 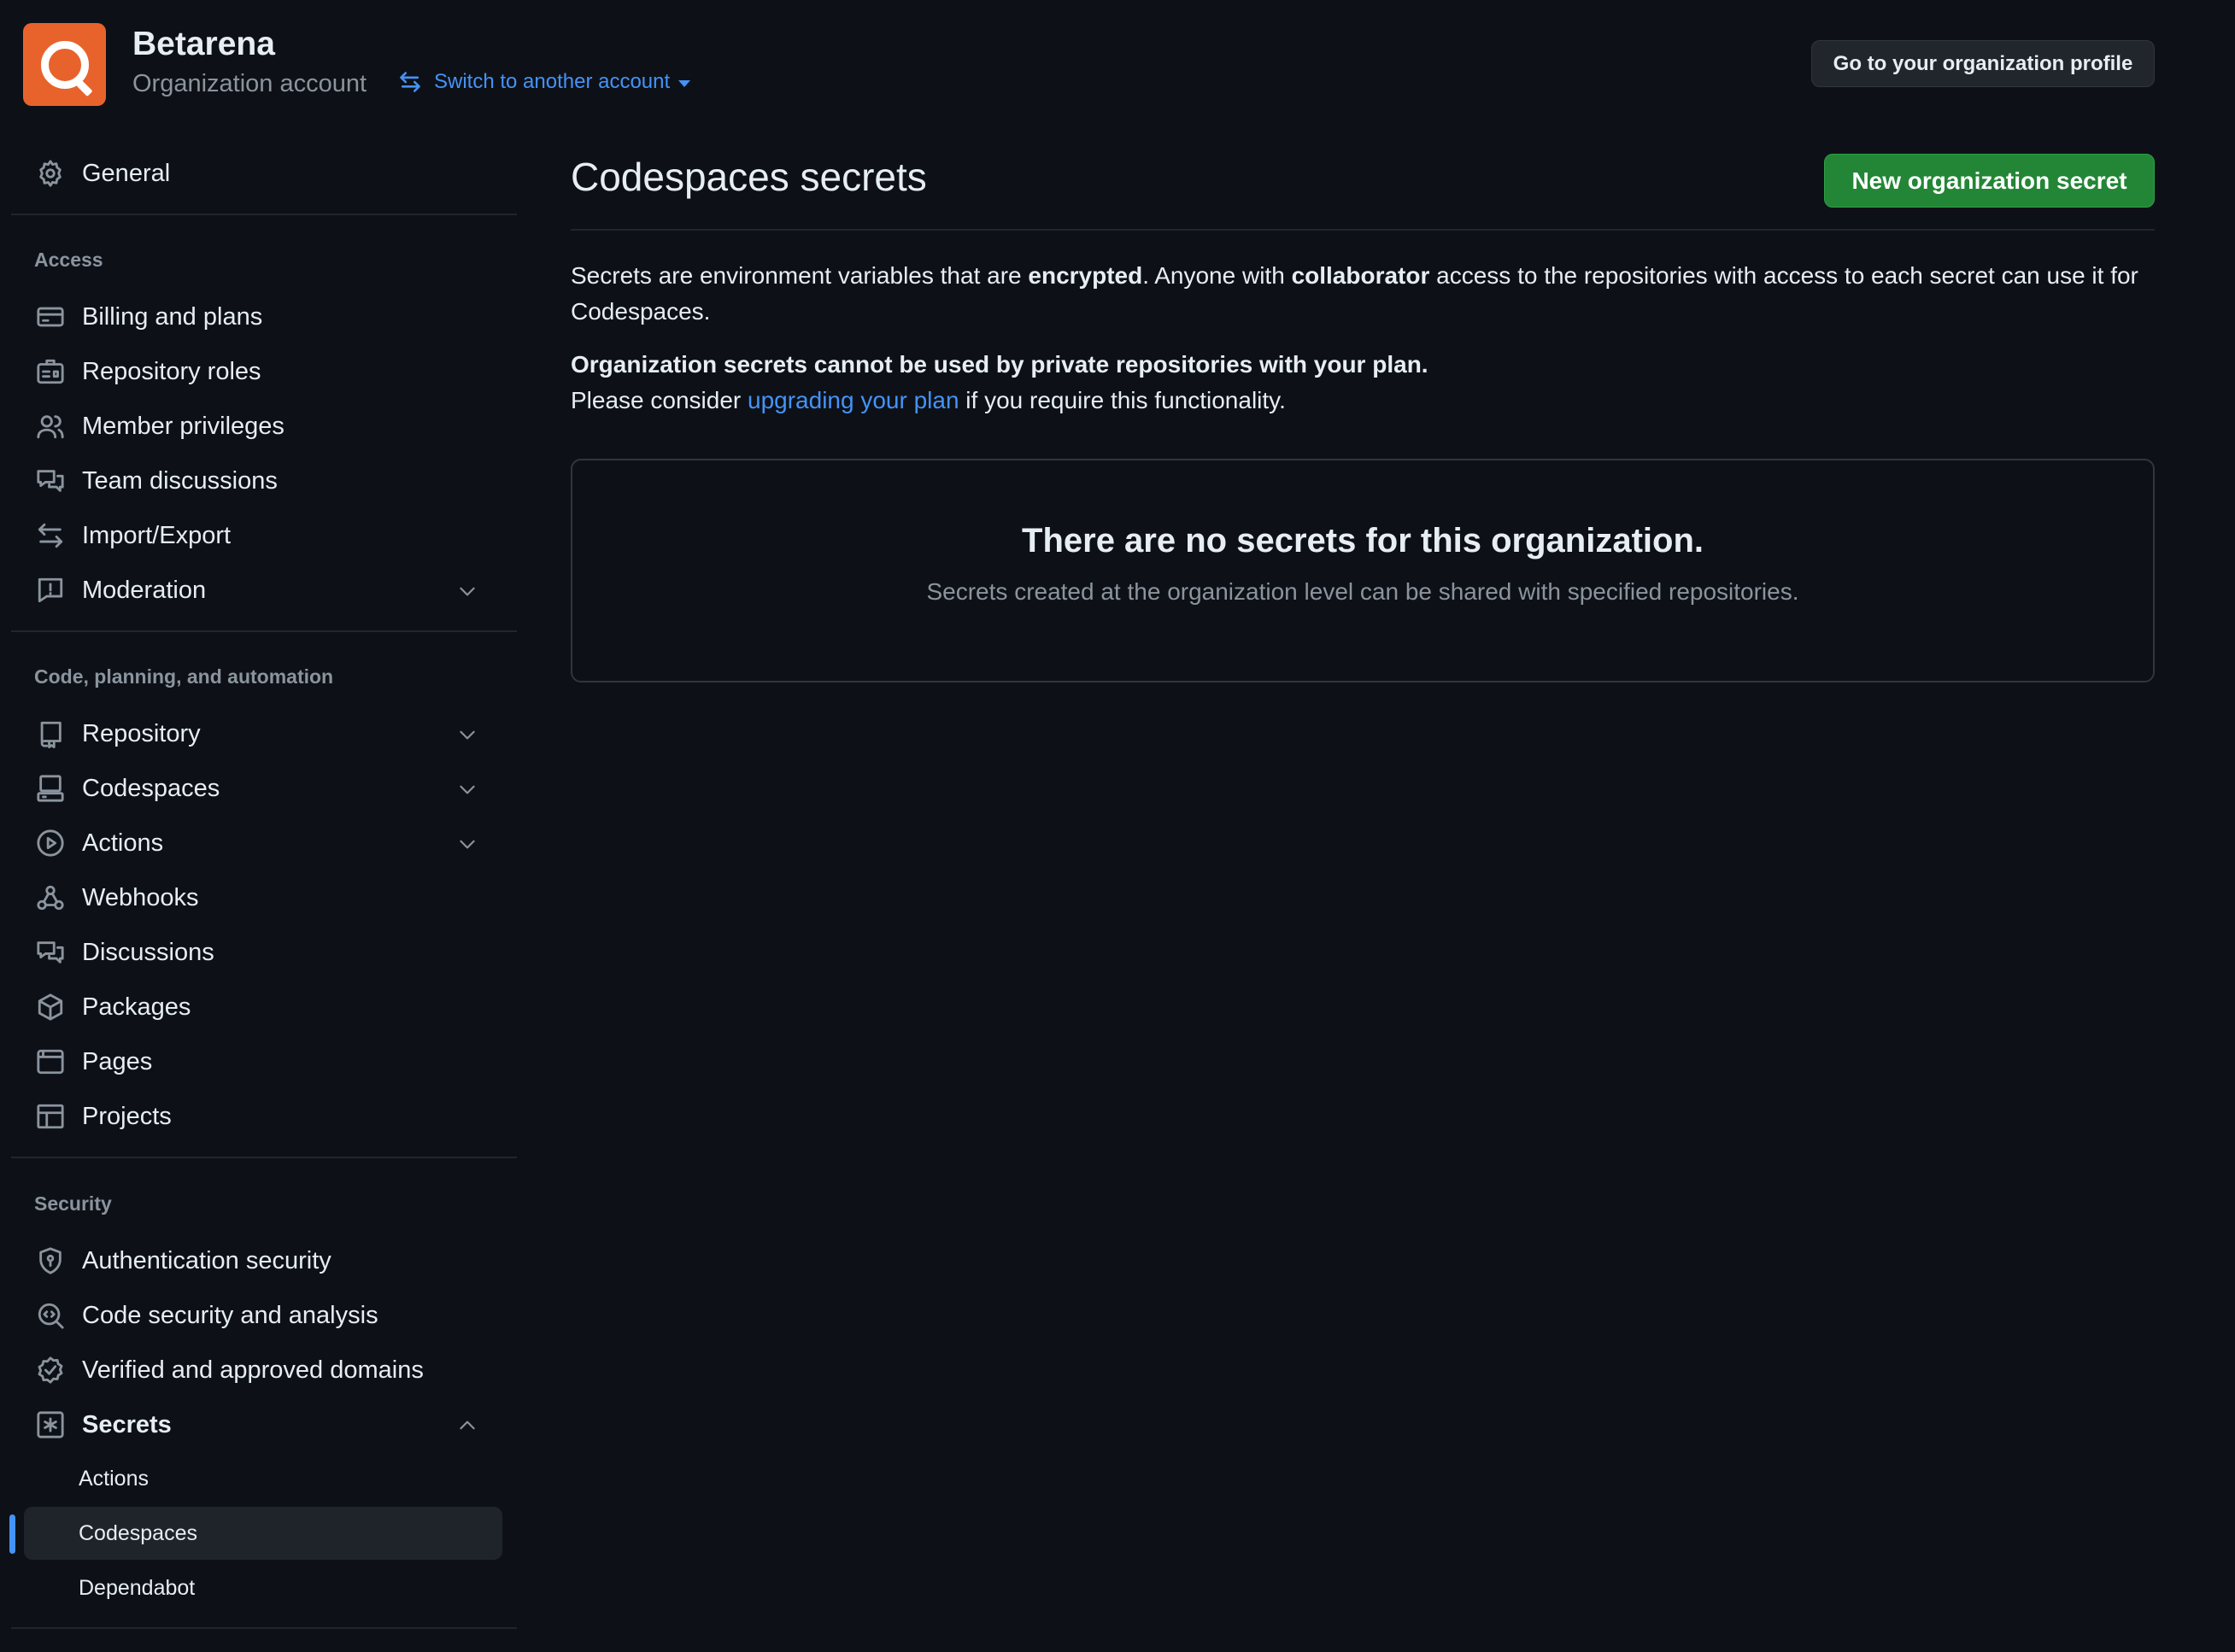 I want to click on org-avatar, so click(x=64, y=64).